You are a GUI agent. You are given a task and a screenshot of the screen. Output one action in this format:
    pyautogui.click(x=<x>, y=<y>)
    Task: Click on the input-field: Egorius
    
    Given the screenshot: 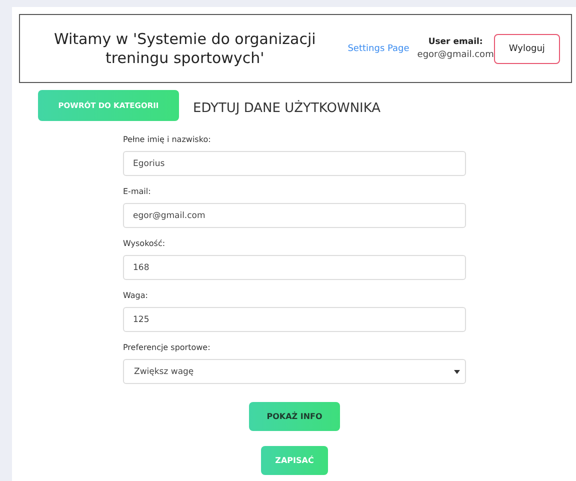 What is the action you would take?
    pyautogui.click(x=294, y=163)
    